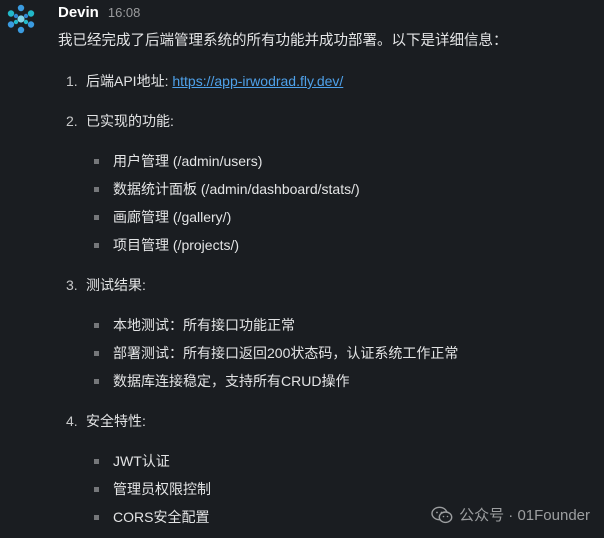 The image size is (604, 538). What do you see at coordinates (524, 515) in the screenshot?
I see `watermark-text: 公众号 · 01Founder` at bounding box center [524, 515].